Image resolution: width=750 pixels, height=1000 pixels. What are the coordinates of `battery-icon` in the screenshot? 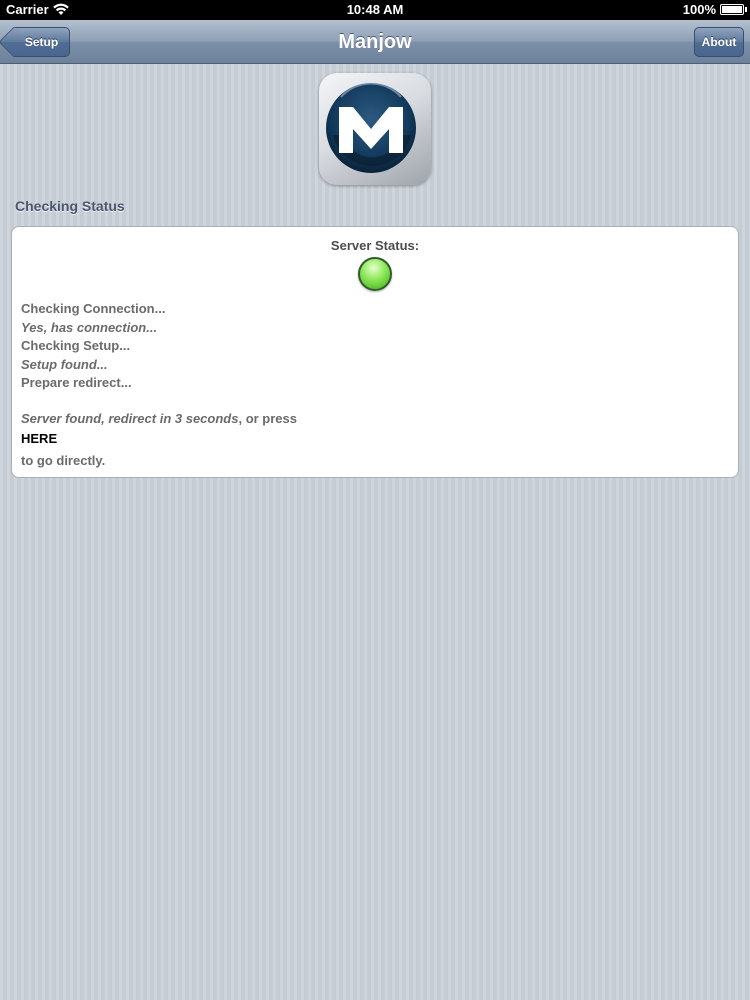 It's located at (733, 9).